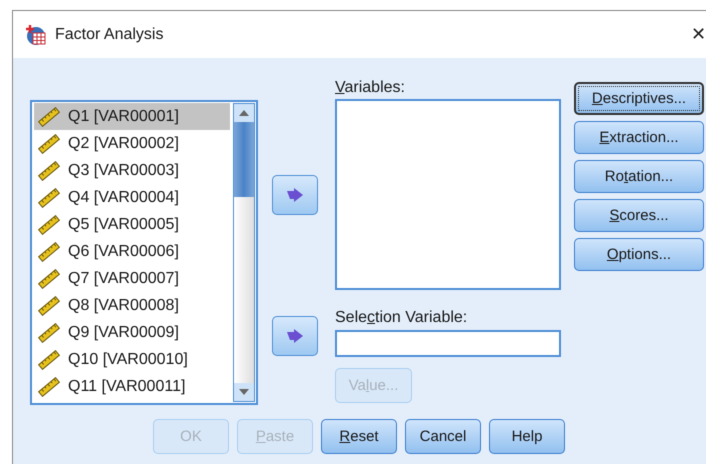  I want to click on variable-item: Q11 [VAR00011], so click(132, 386).